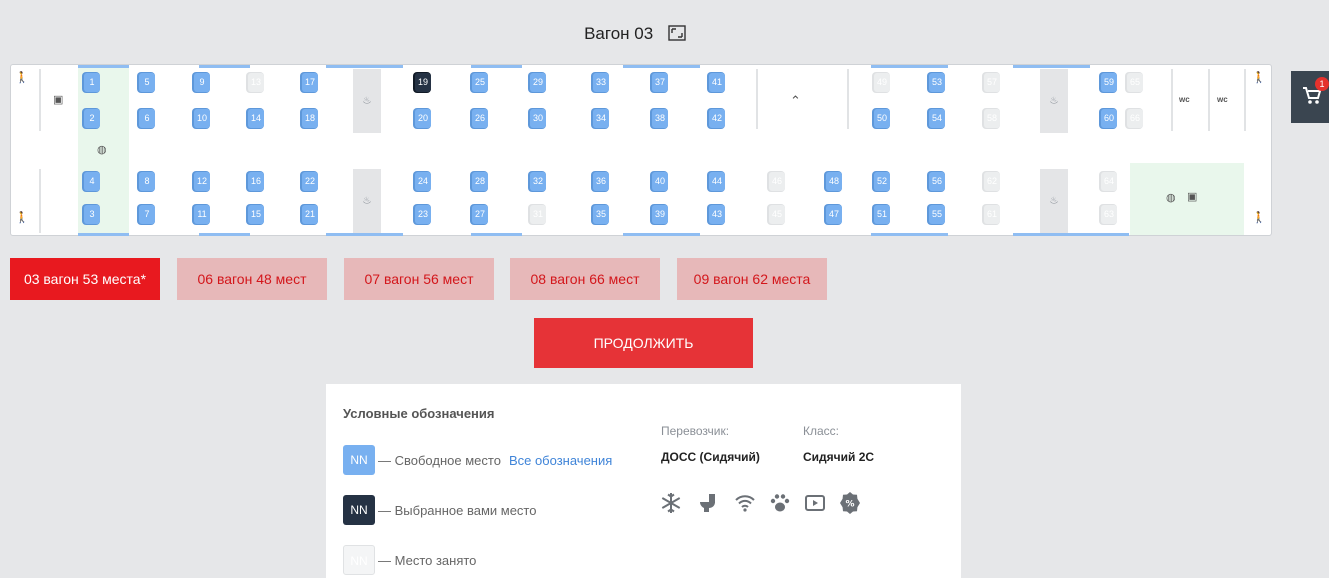  Describe the element at coordinates (1135, 82) in the screenshot. I see `seat-65: 65` at that location.